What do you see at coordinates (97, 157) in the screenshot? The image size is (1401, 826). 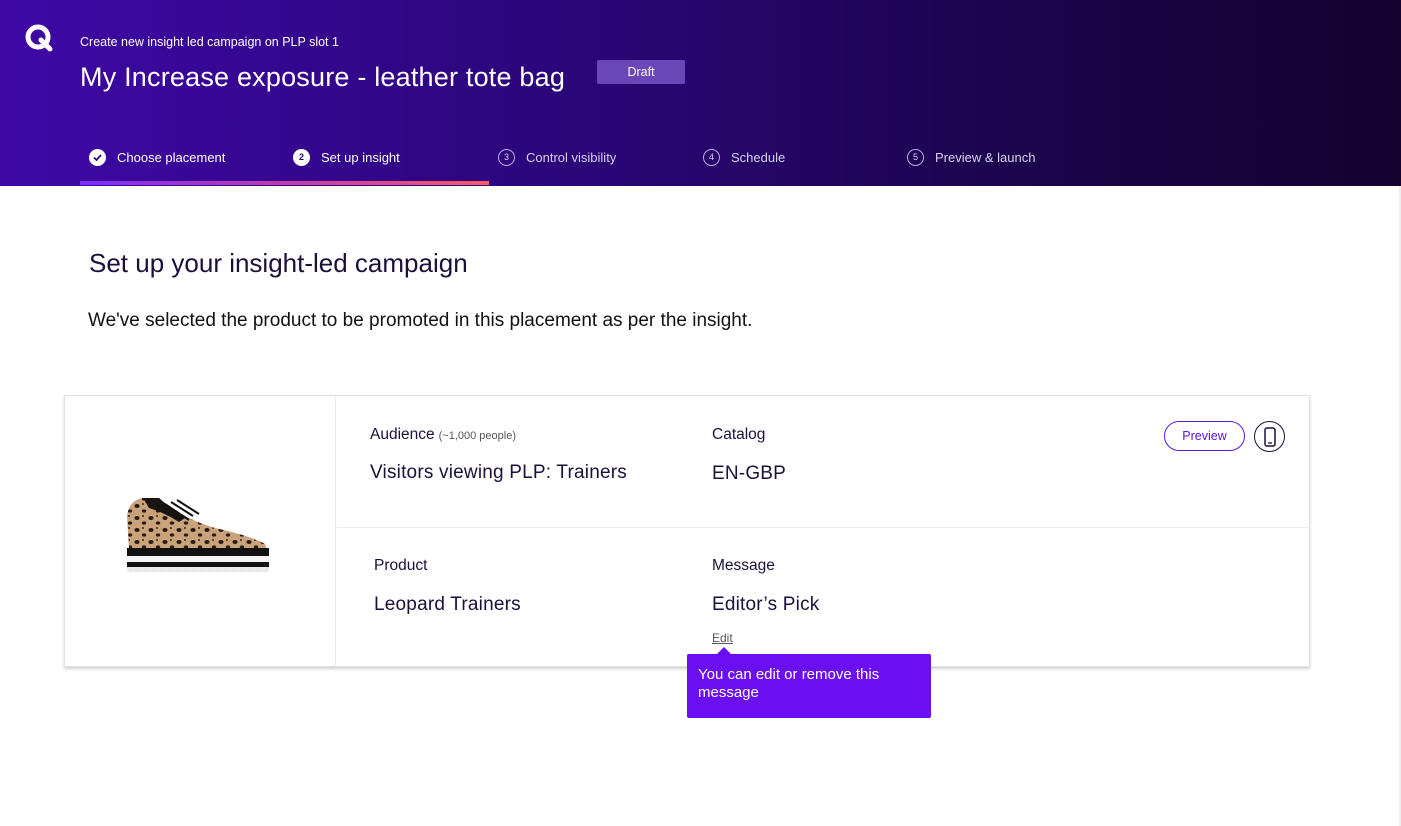 I see `checkmark-icon` at bounding box center [97, 157].